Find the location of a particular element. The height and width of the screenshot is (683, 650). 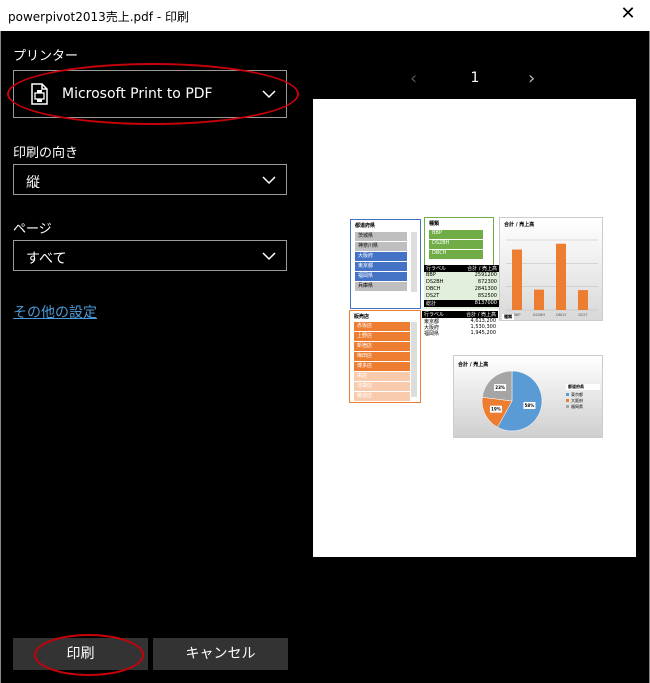

x-tick-label: DS2T is located at coordinates (583, 315).